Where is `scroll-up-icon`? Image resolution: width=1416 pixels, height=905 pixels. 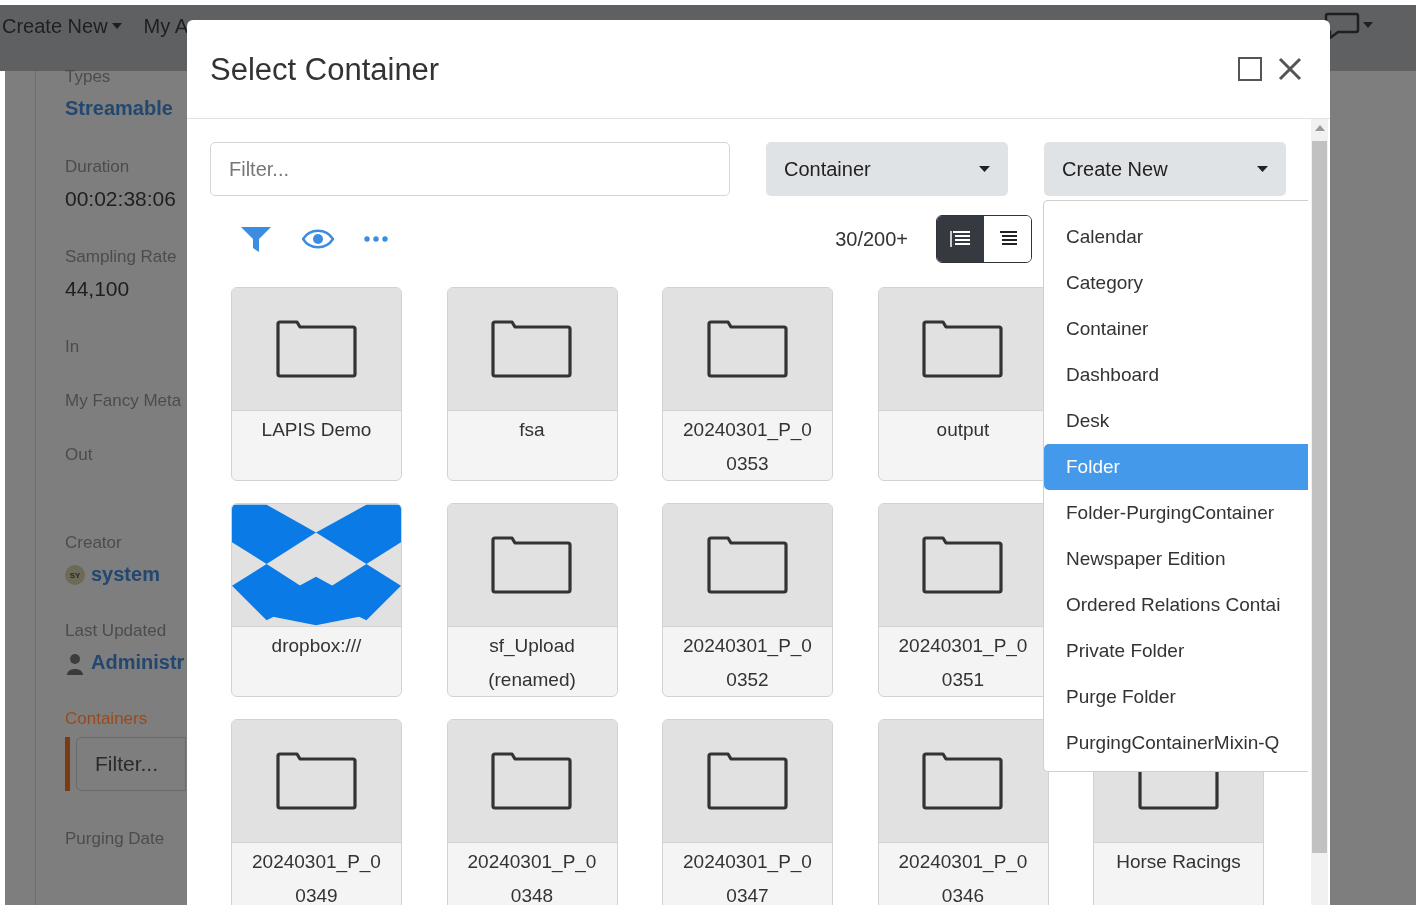
scroll-up-icon is located at coordinates (1319, 128).